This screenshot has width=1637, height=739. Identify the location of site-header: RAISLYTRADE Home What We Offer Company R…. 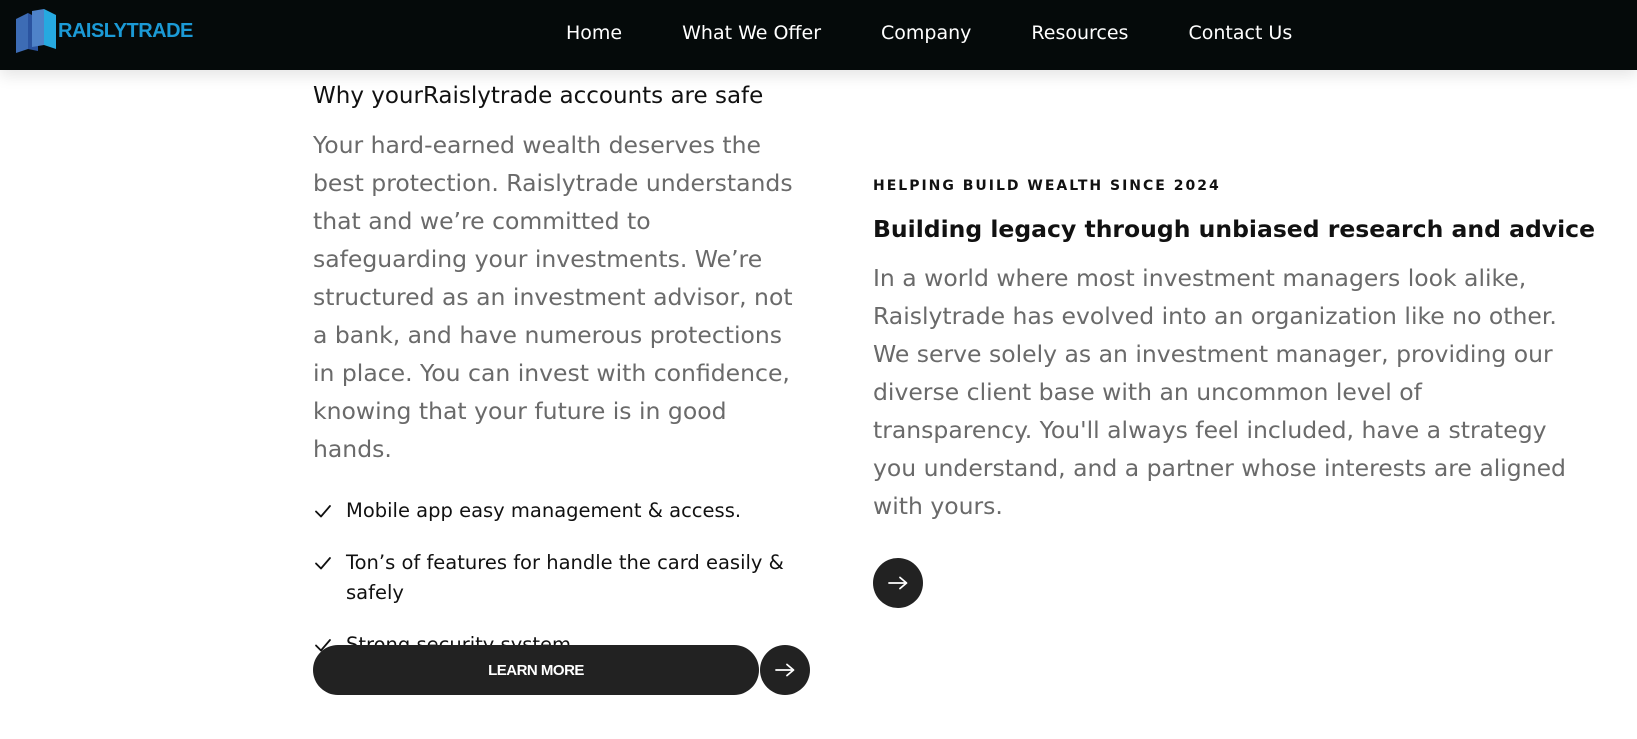
(818, 35).